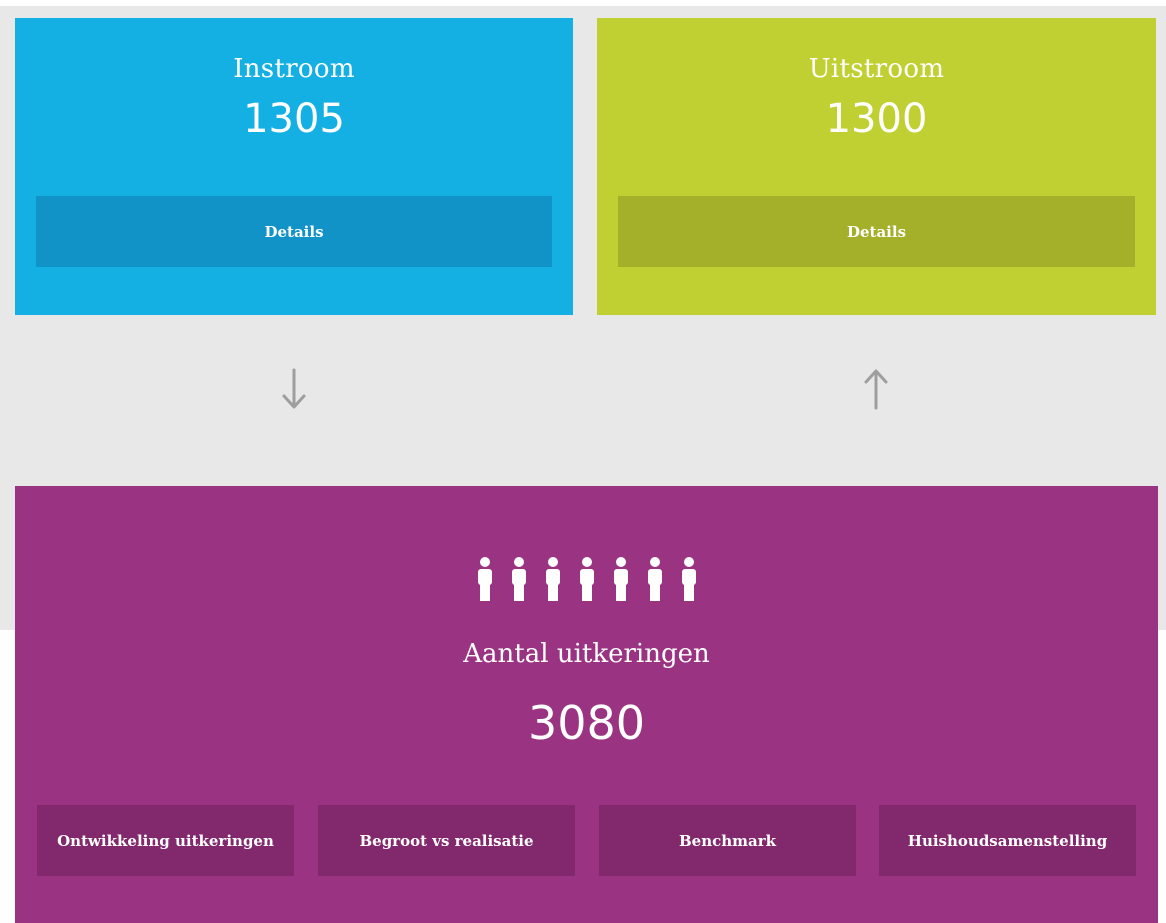  I want to click on instroom-title: Instroom, so click(294, 69).